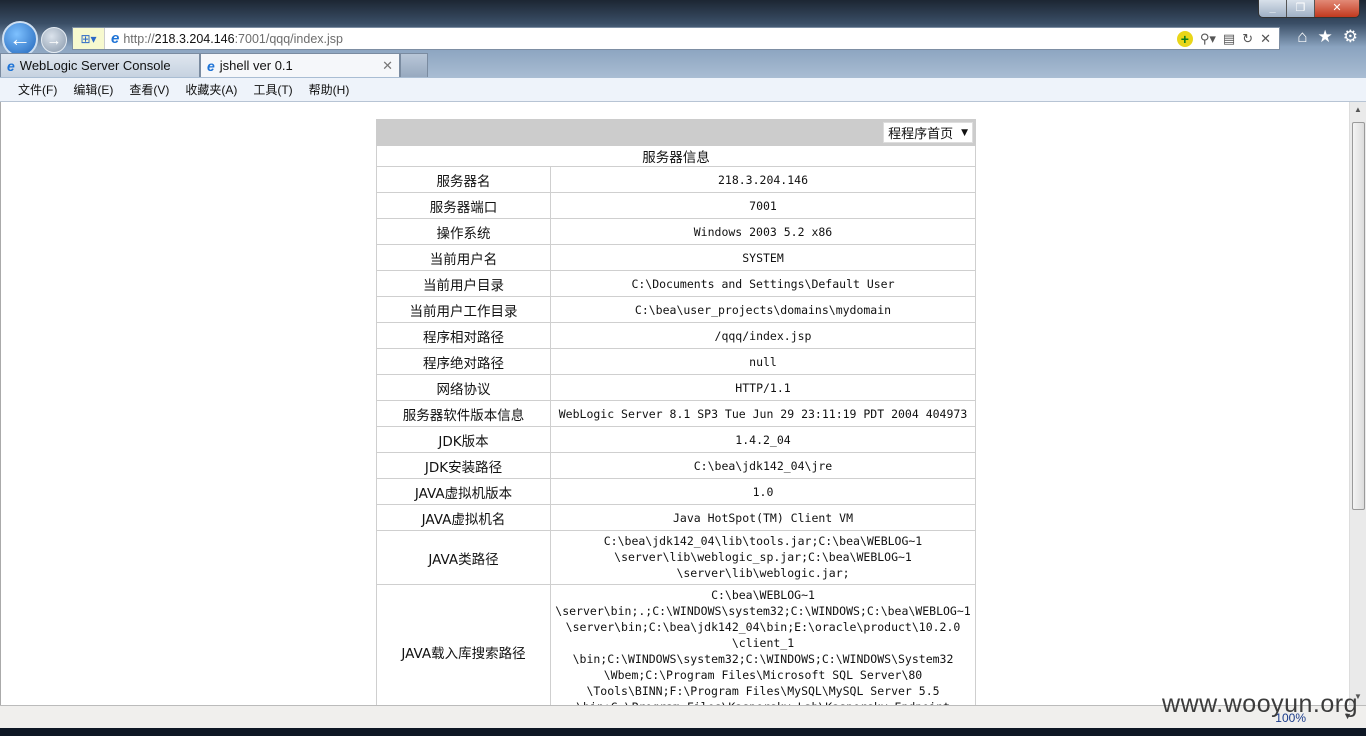 Image resolution: width=1366 pixels, height=736 pixels. I want to click on table-header-row: 程程序首页 ▼, so click(676, 132).